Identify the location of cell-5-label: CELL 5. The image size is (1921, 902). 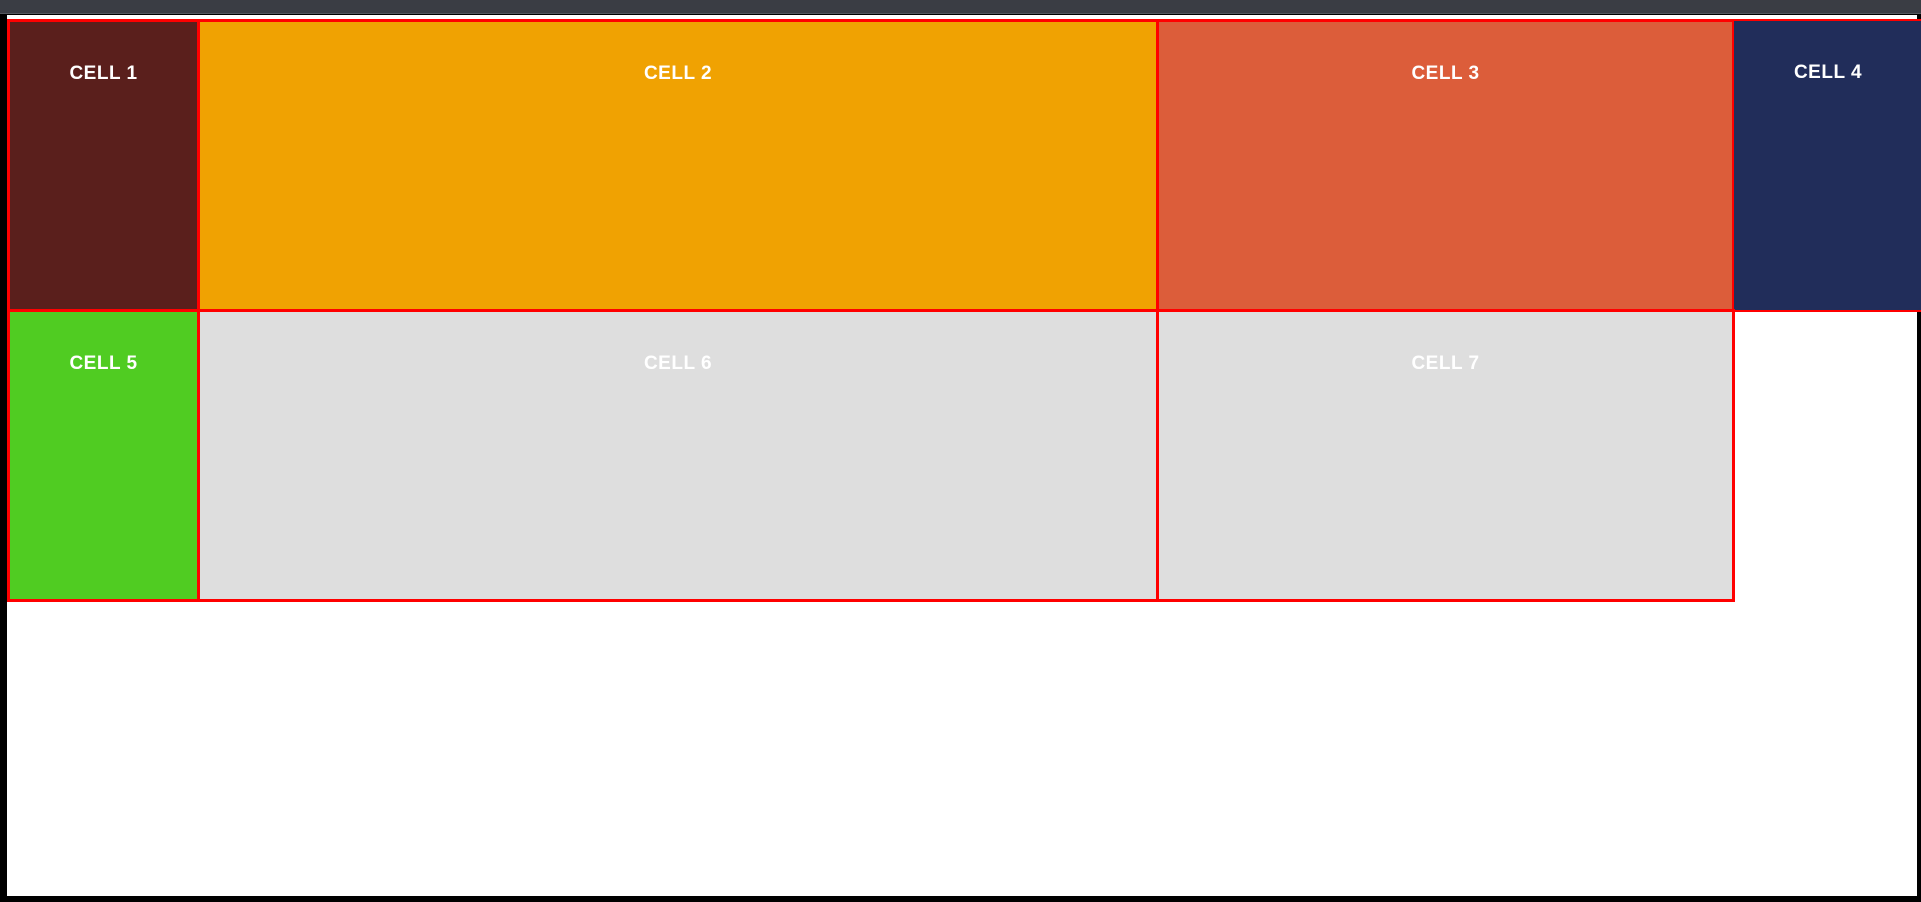
(103, 363).